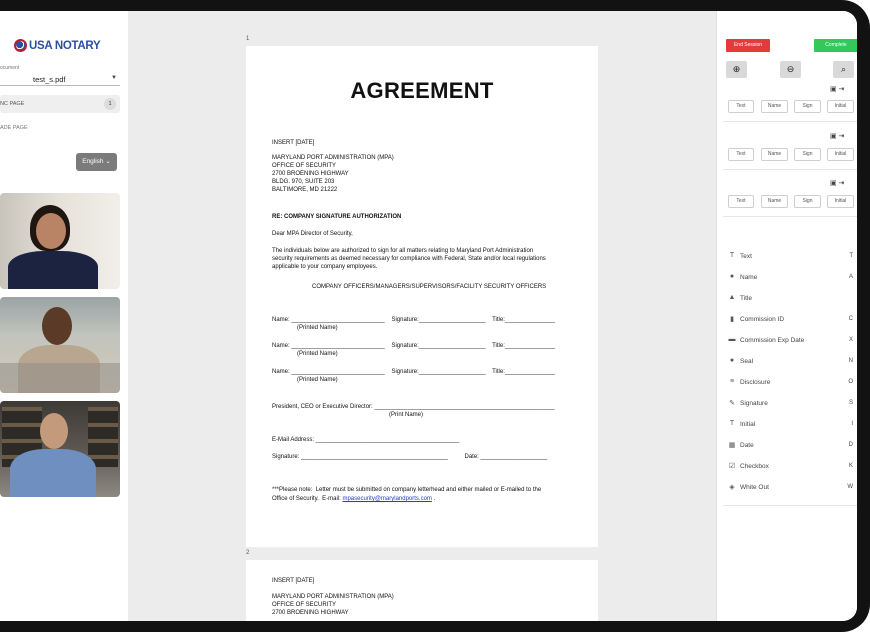 This screenshot has height=632, width=870. I want to click on field-label: Commission Exp Date, so click(772, 340).